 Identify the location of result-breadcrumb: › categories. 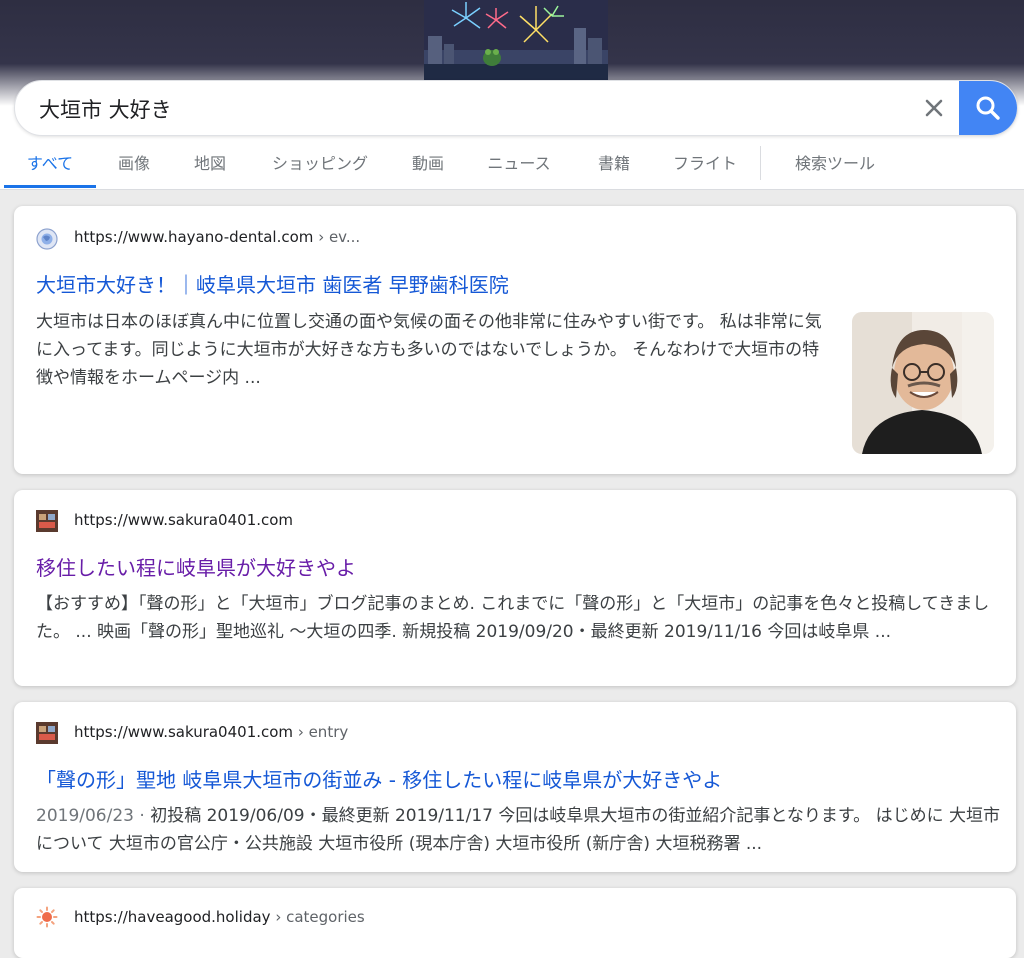
(317, 917).